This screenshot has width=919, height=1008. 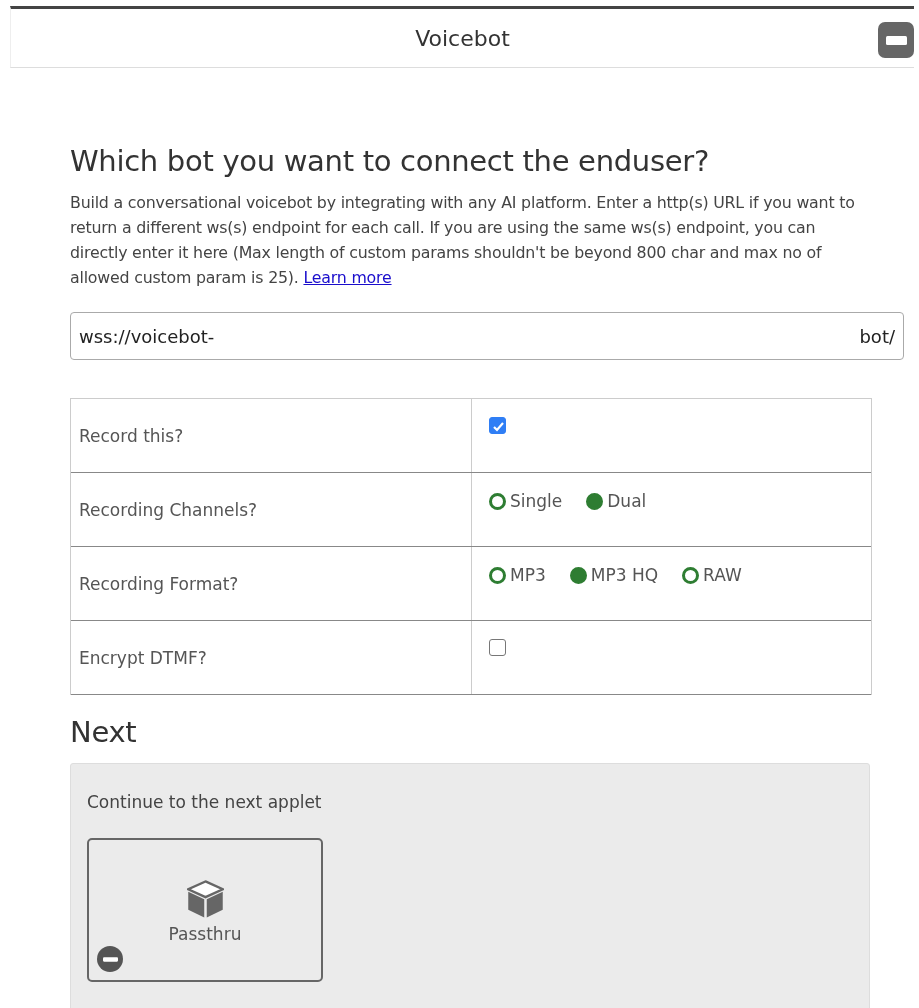 I want to click on radio-label: Single, so click(x=536, y=501).